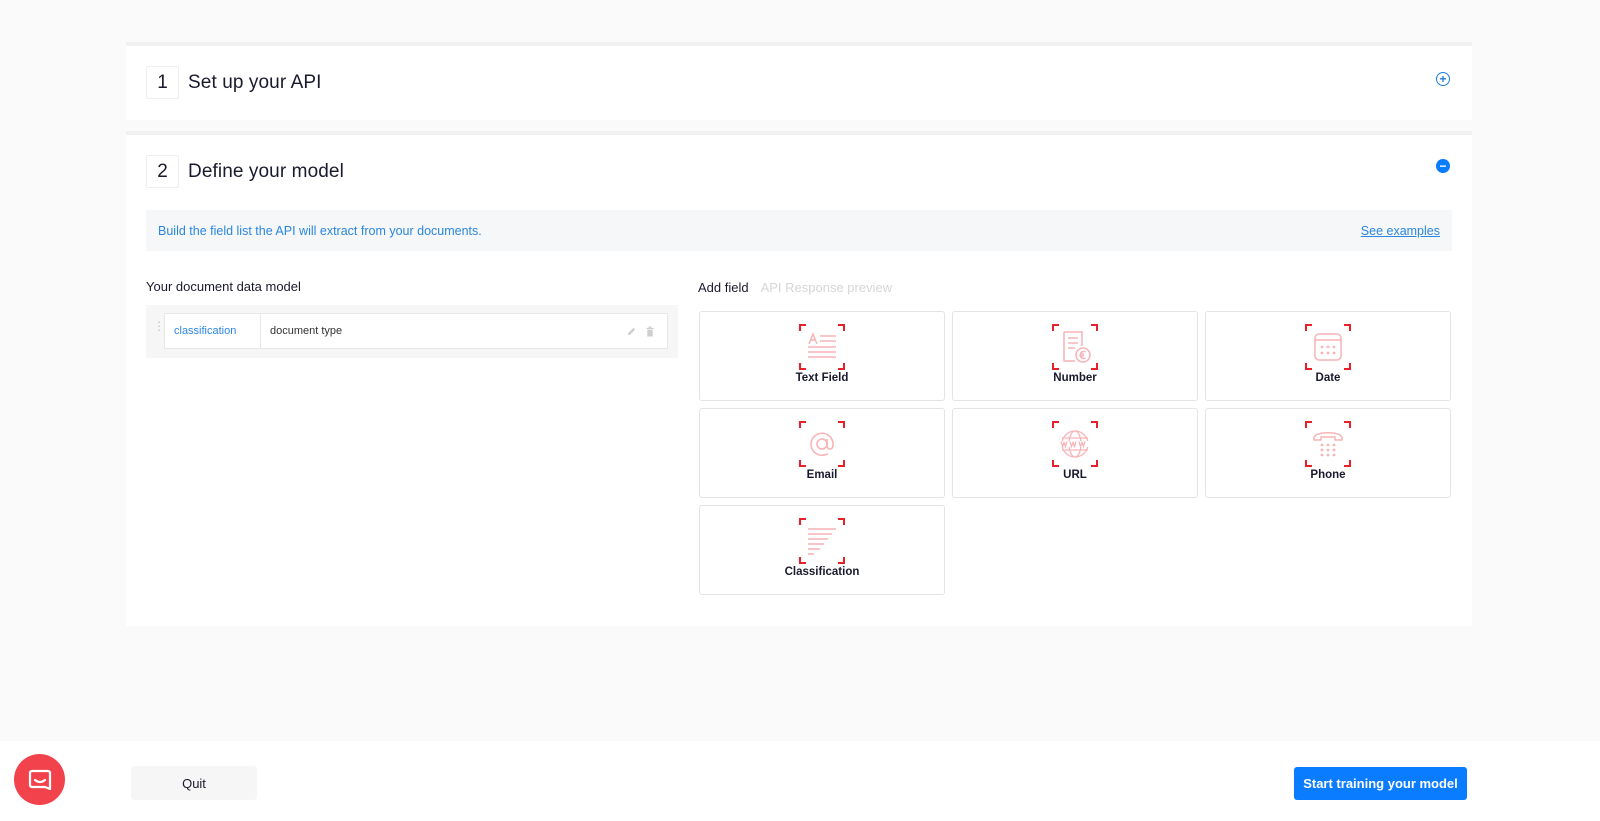  I want to click on step-header: 1 Set up your API, so click(234, 82).